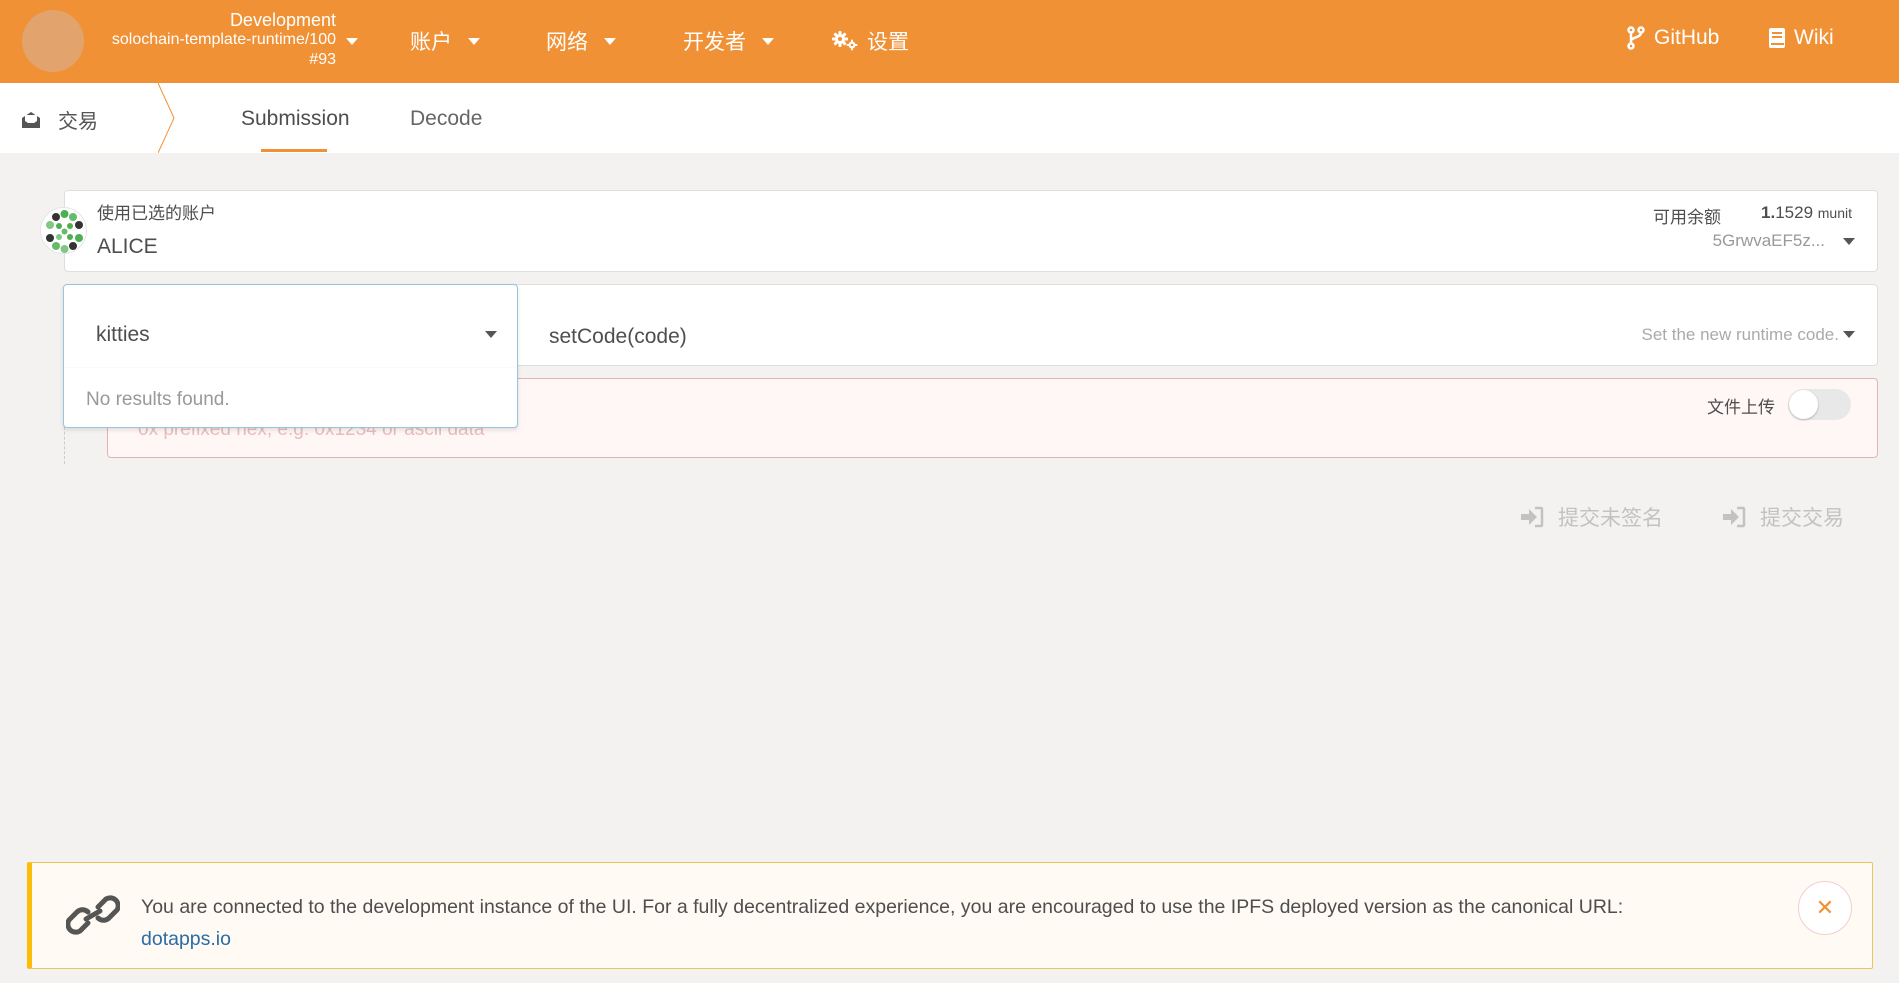 Image resolution: width=1899 pixels, height=983 pixels. Describe the element at coordinates (1825, 908) in the screenshot. I see `close-icon: ✕` at that location.